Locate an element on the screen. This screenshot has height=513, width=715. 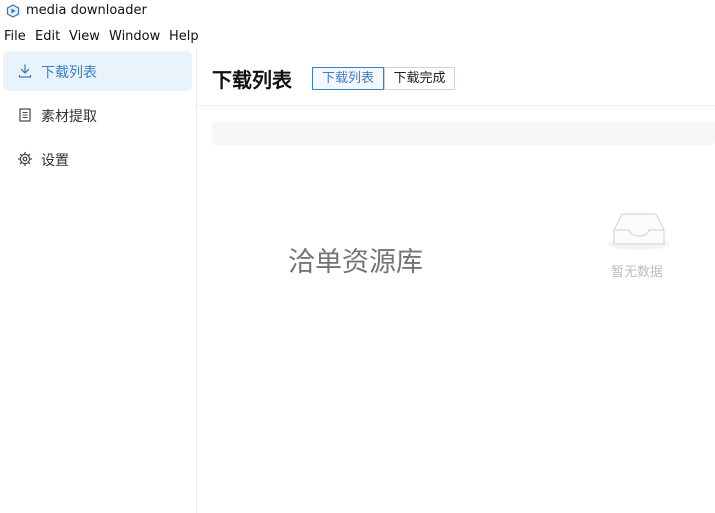
header-divider is located at coordinates (456, 105).